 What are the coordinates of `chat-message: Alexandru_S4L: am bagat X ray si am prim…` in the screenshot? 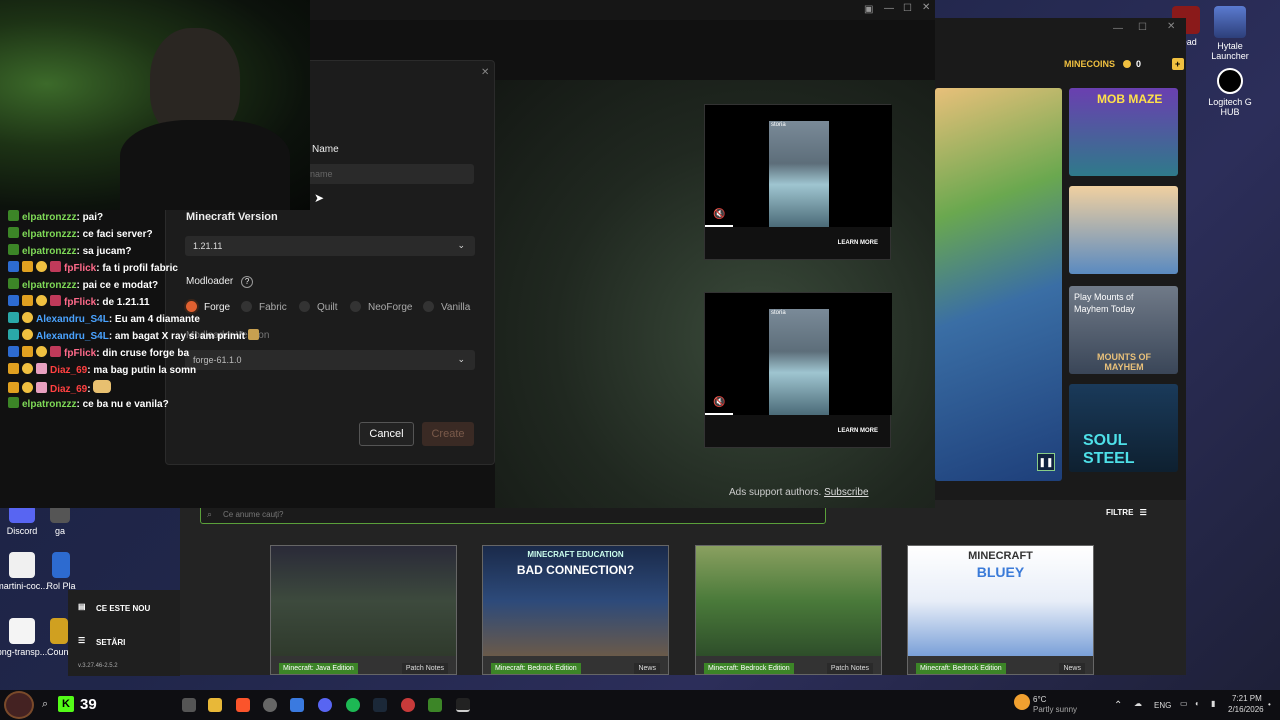 It's located at (135, 335).